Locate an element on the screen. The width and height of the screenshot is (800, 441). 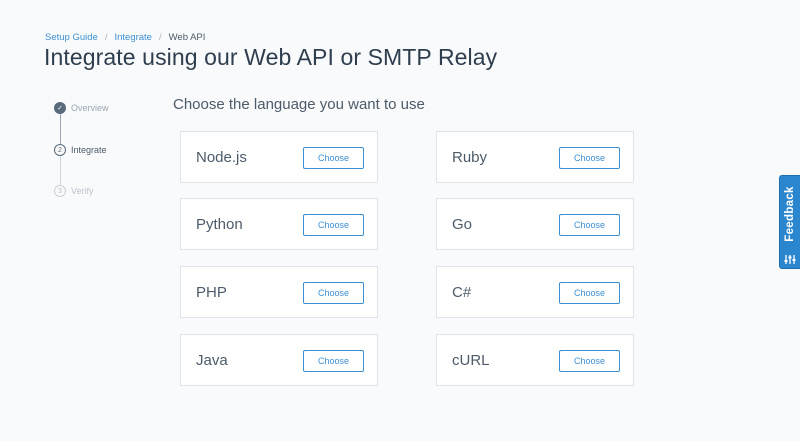
choose-curl-button: Choose is located at coordinates (589, 361).